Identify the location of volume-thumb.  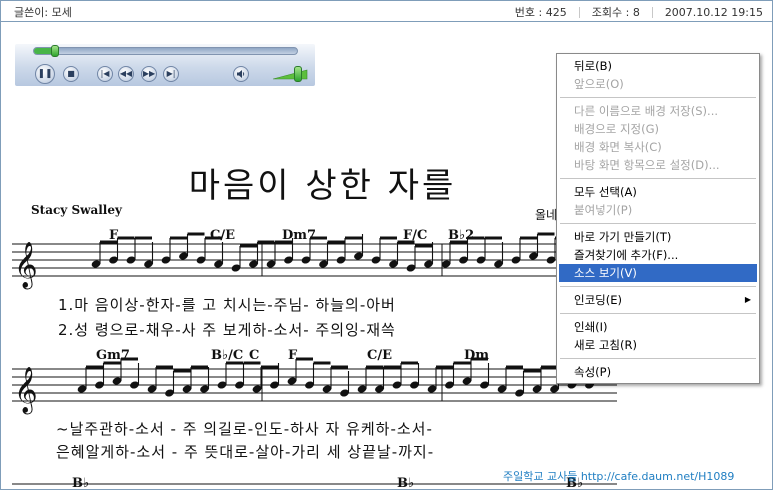
(298, 74).